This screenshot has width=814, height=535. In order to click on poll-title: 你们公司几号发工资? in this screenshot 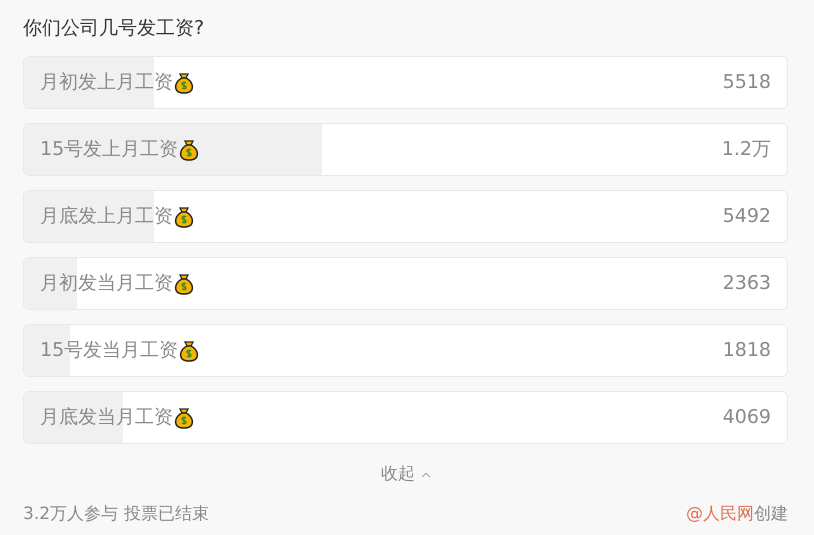, I will do `click(114, 28)`.